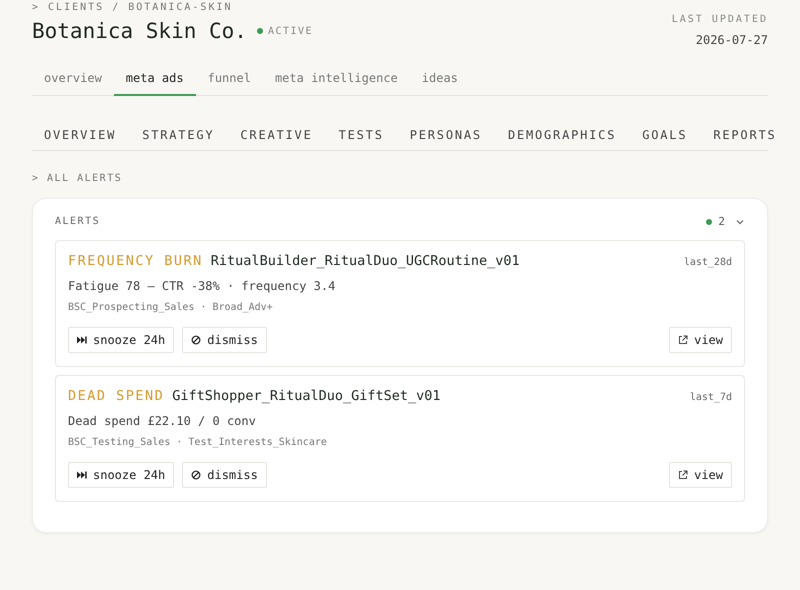  I want to click on alert-count: 2, so click(721, 221).